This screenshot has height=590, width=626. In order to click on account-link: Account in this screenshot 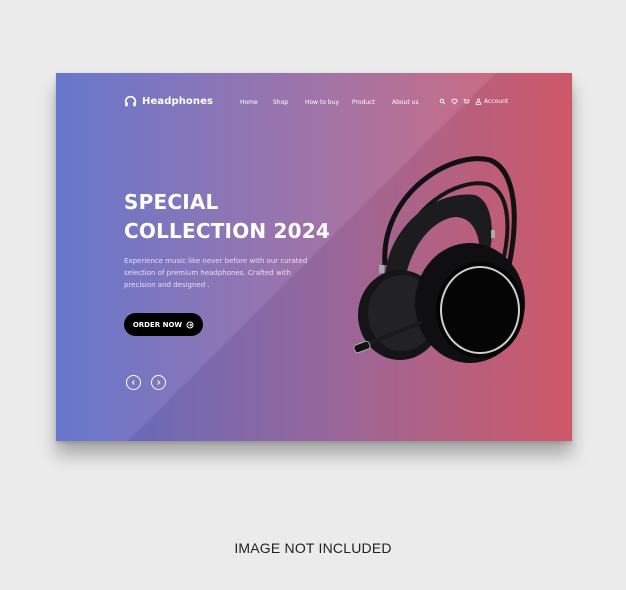, I will do `click(491, 101)`.